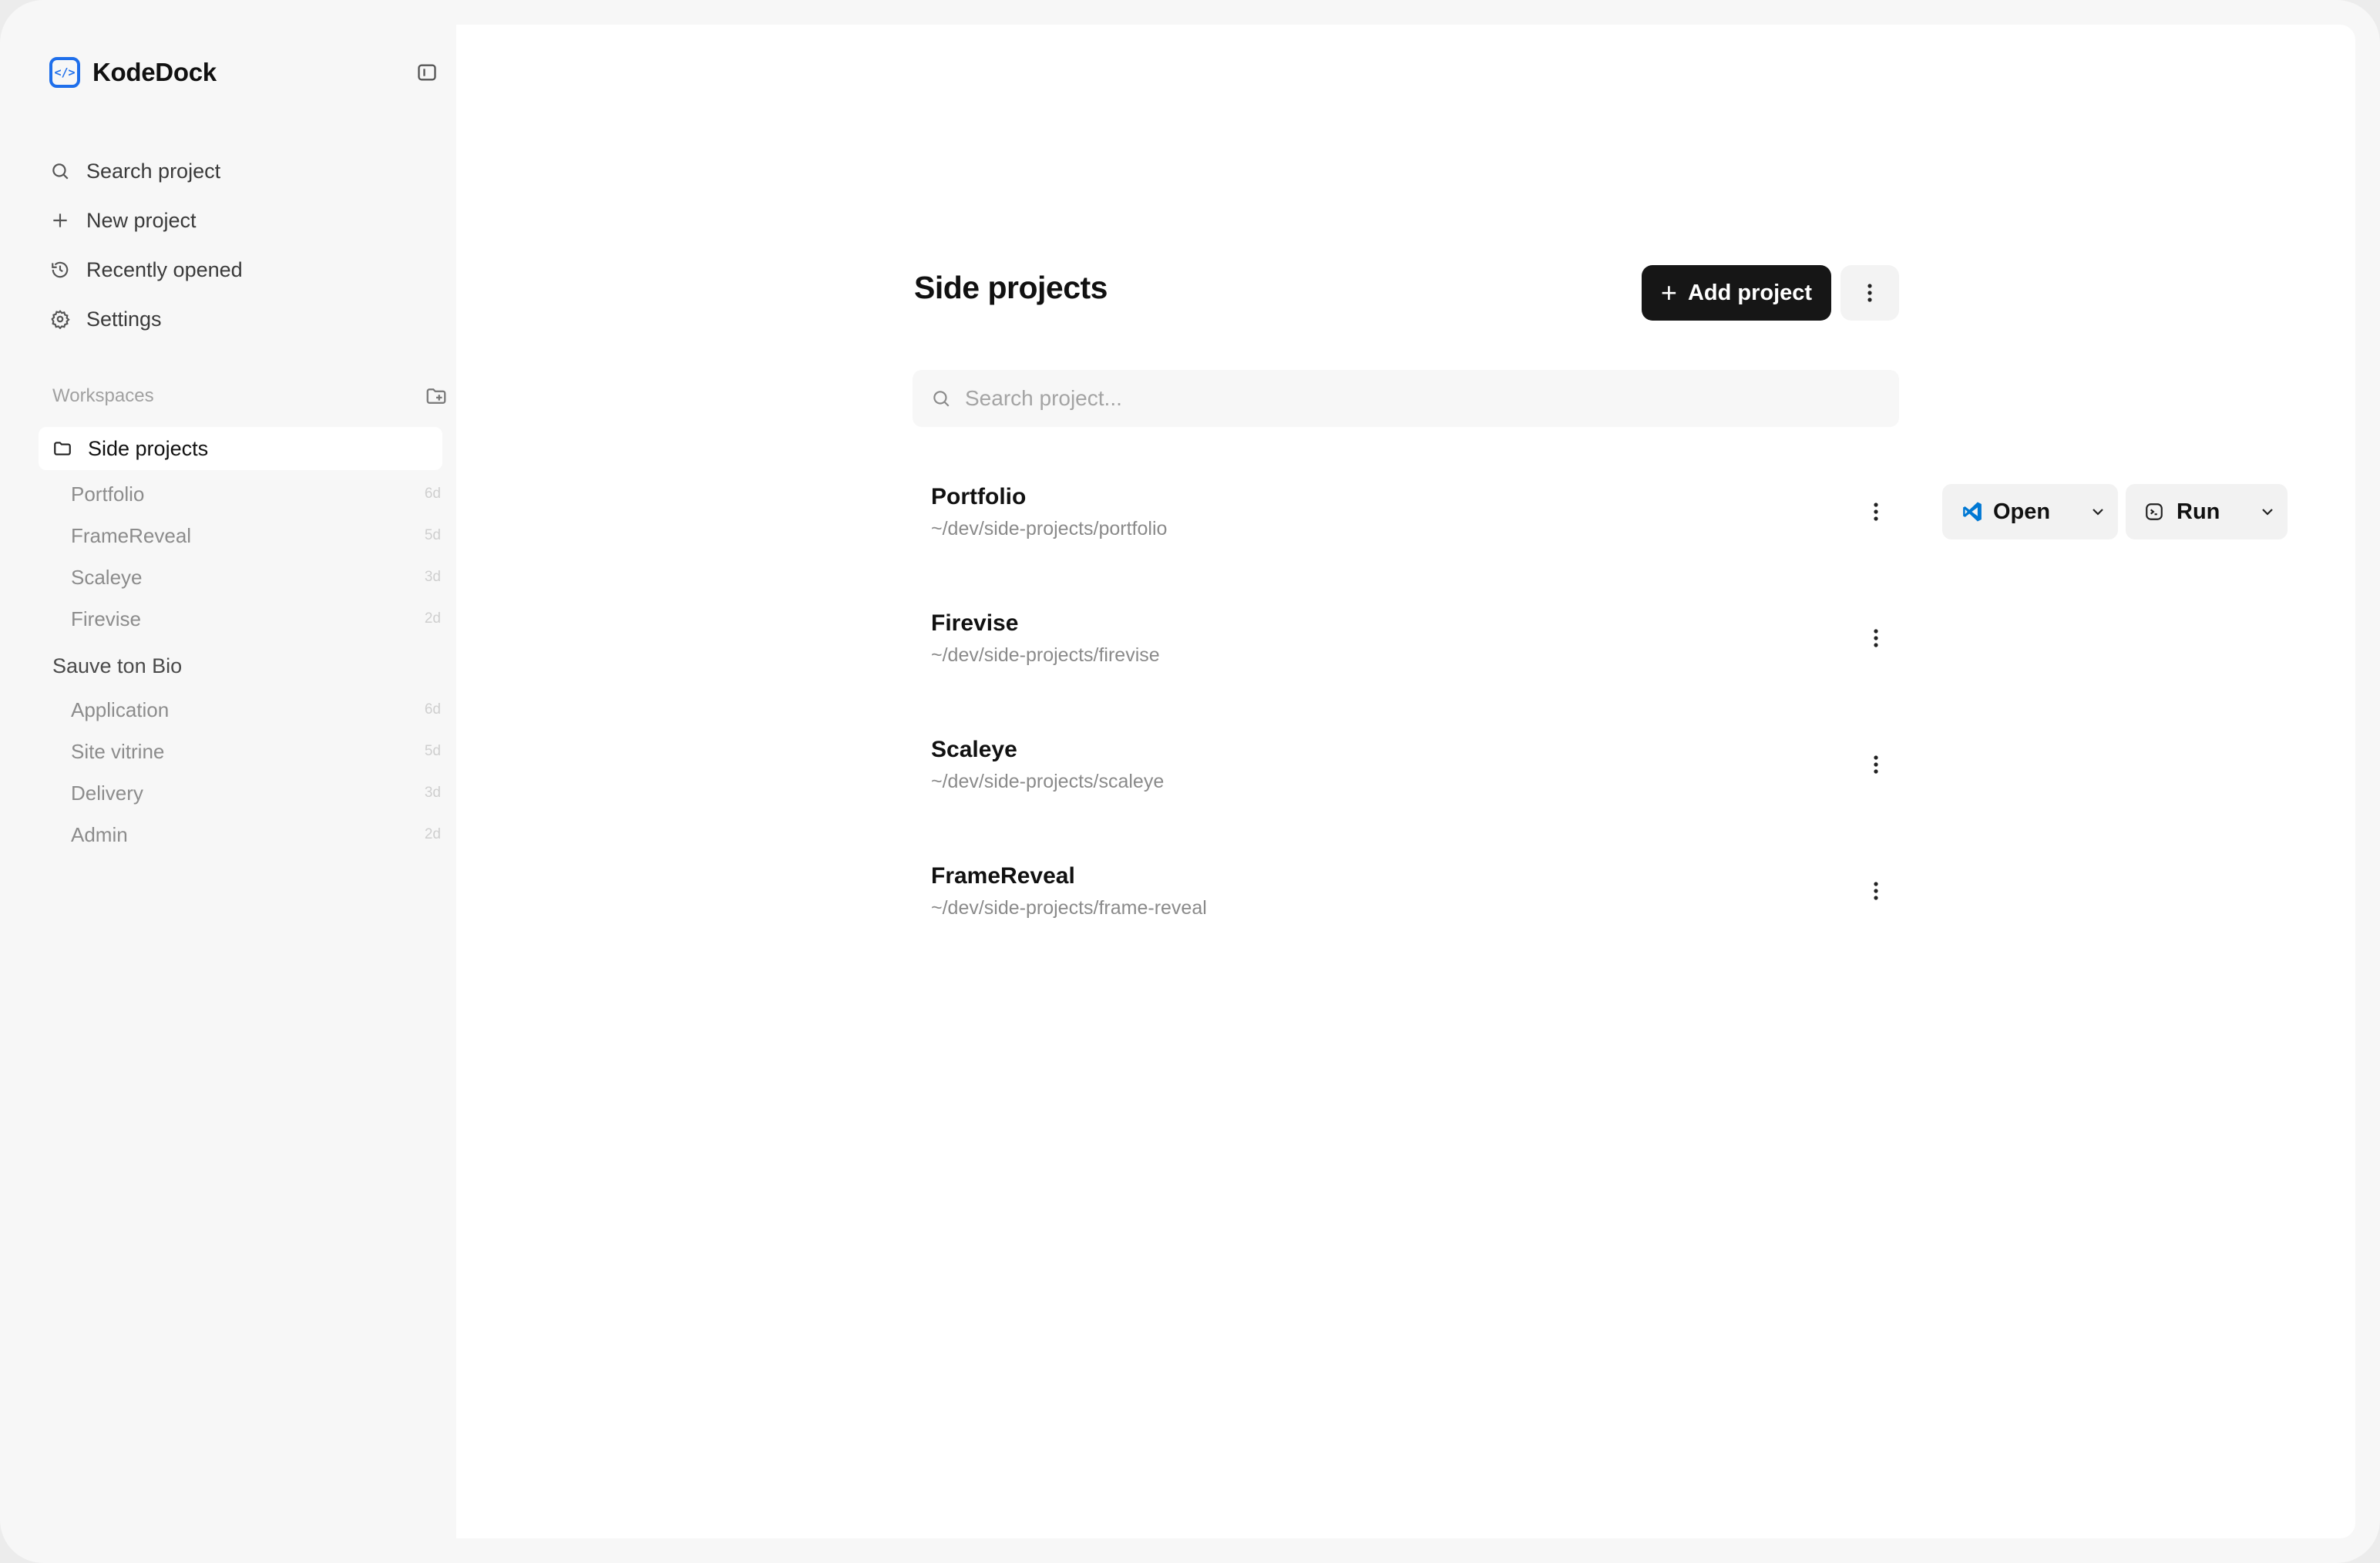  Describe the element at coordinates (263, 619) in the screenshot. I see `list-item: Firevise 2d` at that location.